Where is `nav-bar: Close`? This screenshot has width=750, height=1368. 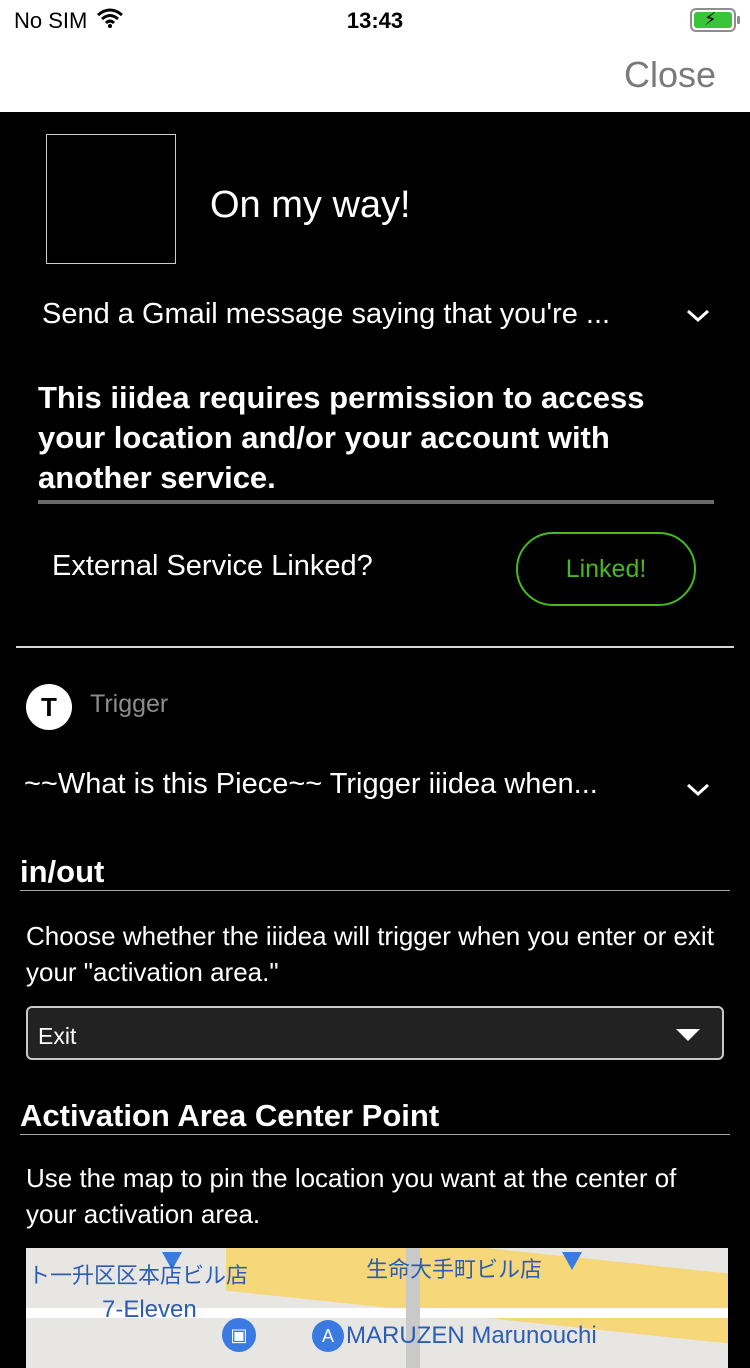
nav-bar: Close is located at coordinates (375, 76).